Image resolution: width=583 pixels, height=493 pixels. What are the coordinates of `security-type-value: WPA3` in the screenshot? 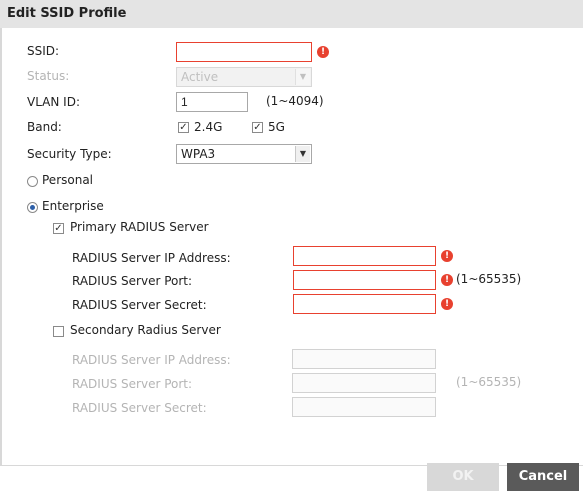 It's located at (198, 154).